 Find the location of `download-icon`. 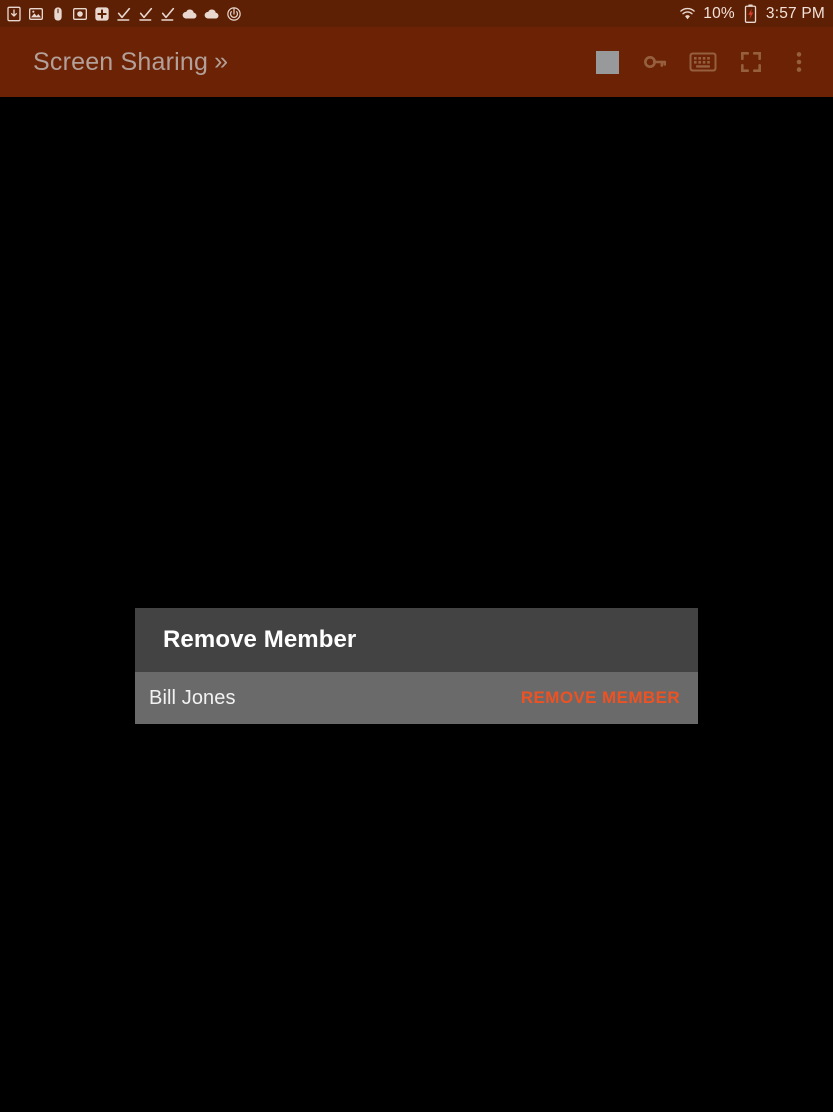

download-icon is located at coordinates (13, 13).